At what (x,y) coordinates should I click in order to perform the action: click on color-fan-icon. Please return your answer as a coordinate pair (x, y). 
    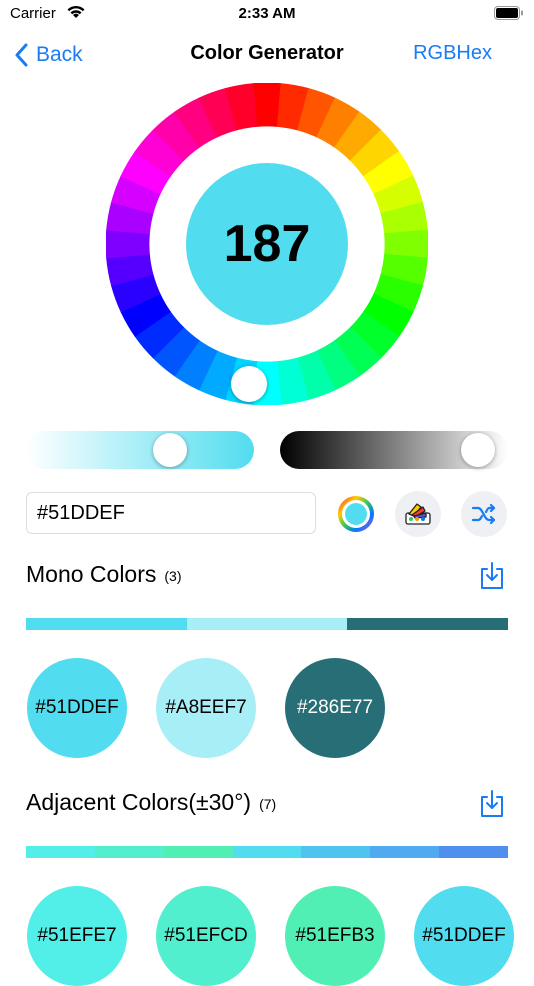
    Looking at the image, I should click on (418, 514).